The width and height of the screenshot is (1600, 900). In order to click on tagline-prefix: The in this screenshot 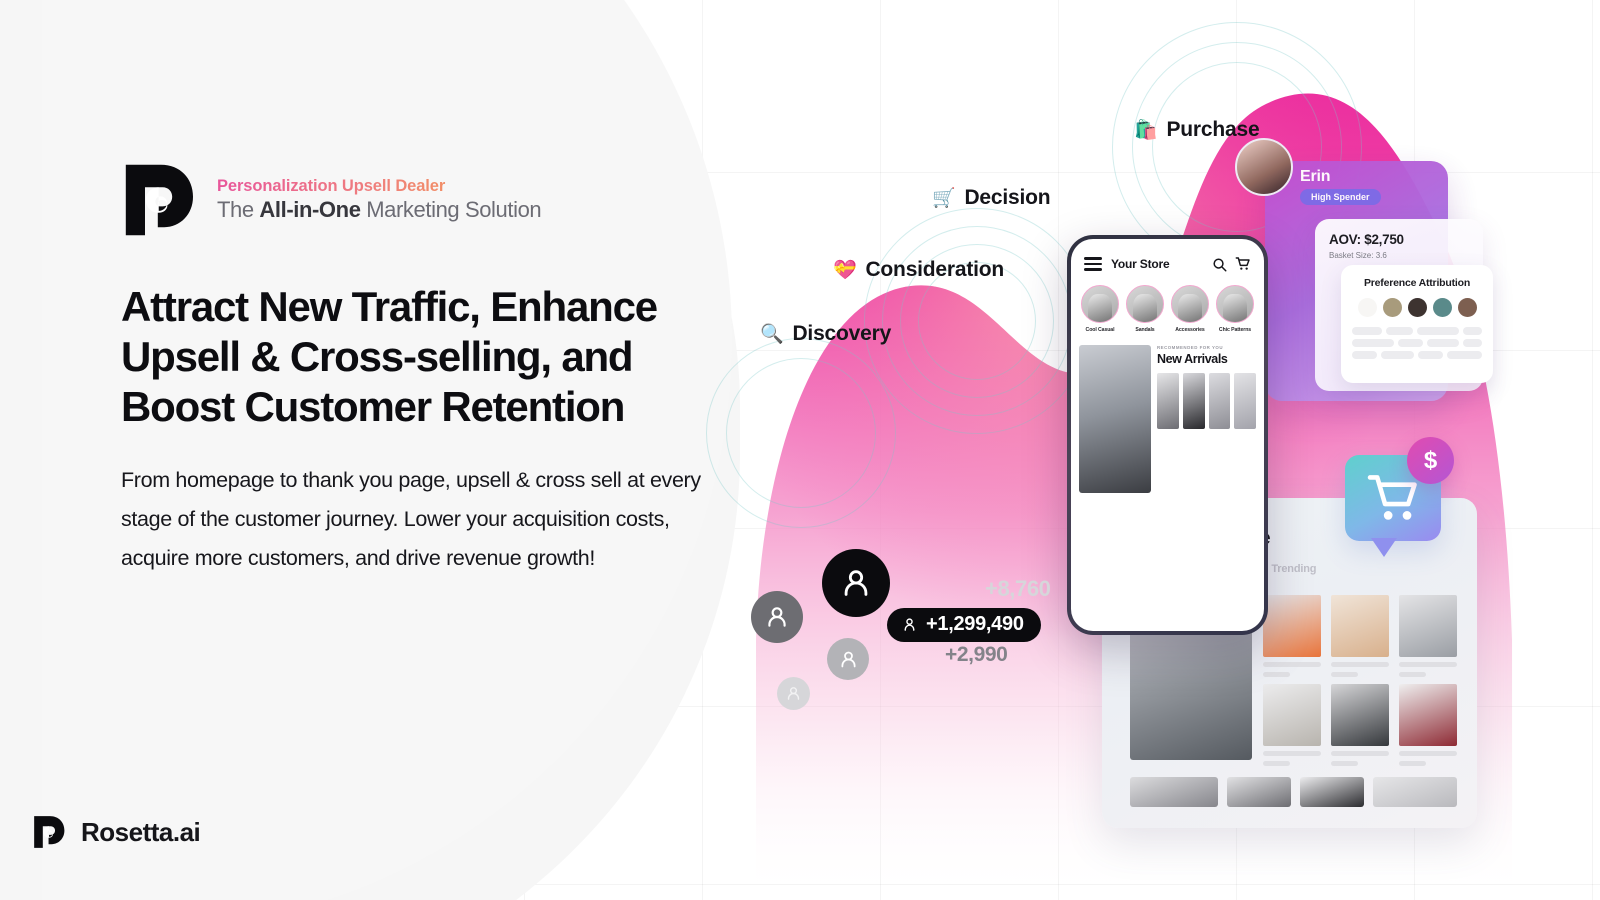, I will do `click(238, 209)`.